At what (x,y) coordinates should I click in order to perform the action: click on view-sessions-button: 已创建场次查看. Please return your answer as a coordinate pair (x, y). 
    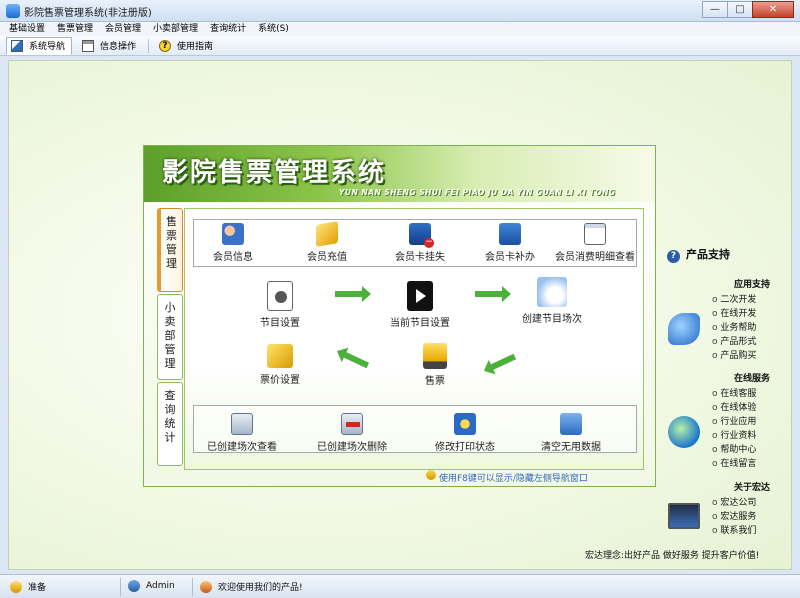
    Looking at the image, I should click on (242, 433).